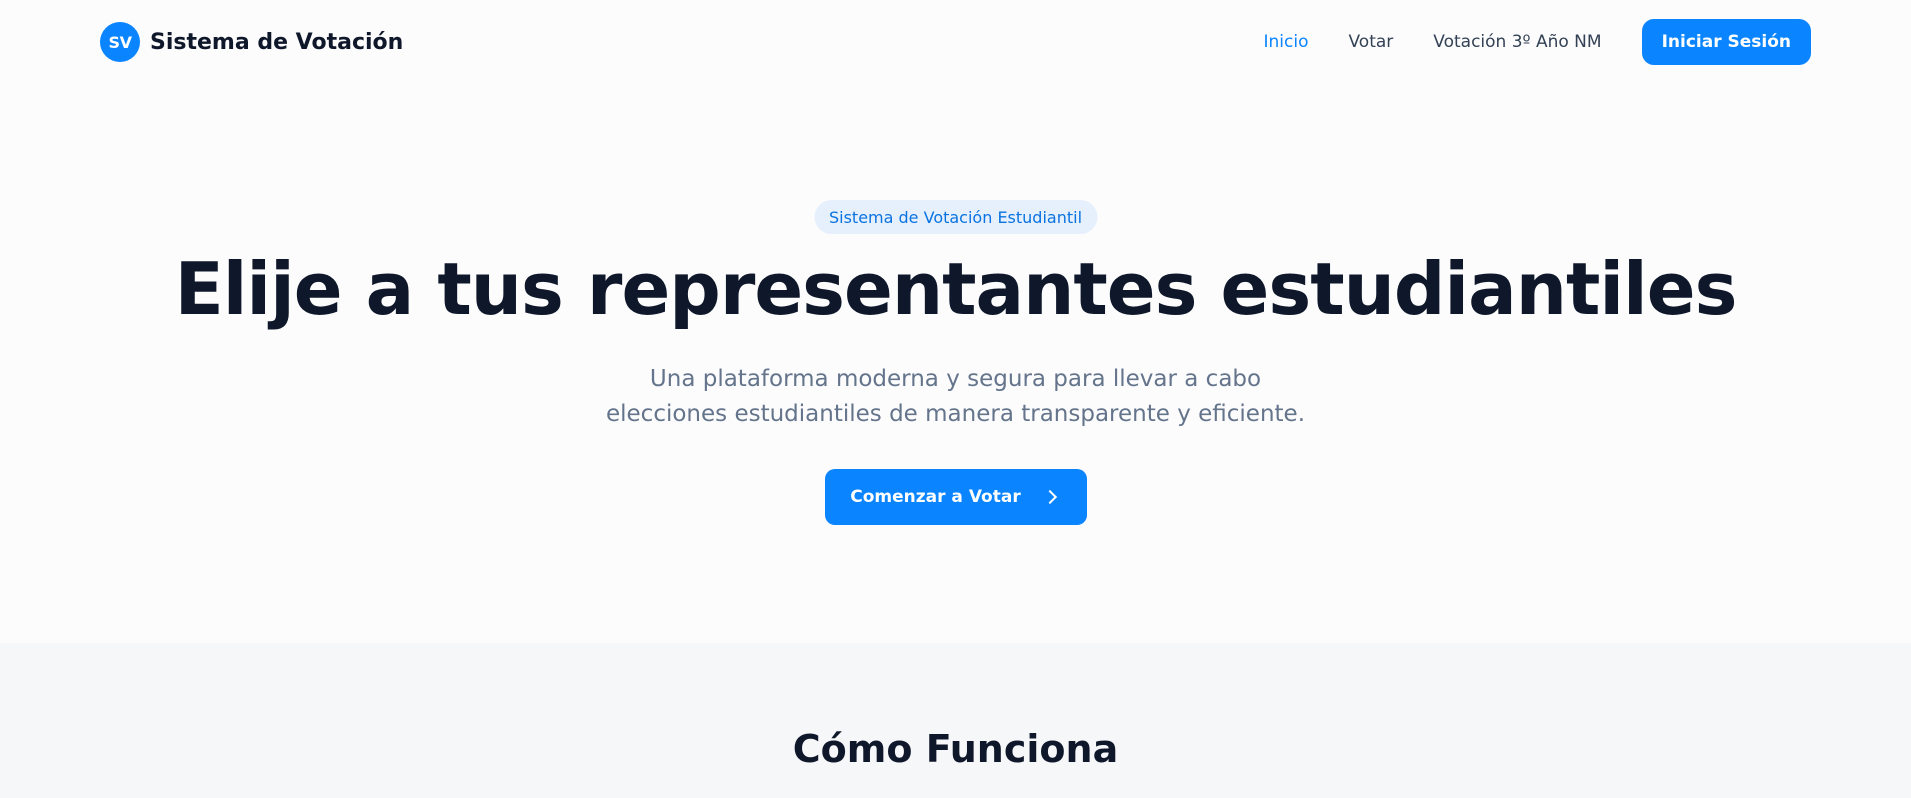 Image resolution: width=1911 pixels, height=798 pixels. What do you see at coordinates (955, 749) in the screenshot?
I see `how-it-works-title: Cómo Funciona` at bounding box center [955, 749].